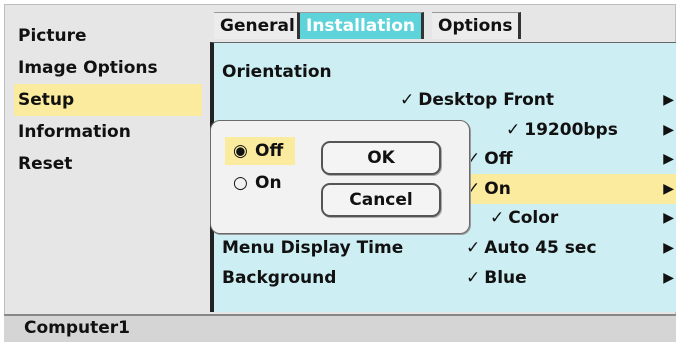 This screenshot has width=679, height=345. I want to click on tab-installation: Installation, so click(361, 25).